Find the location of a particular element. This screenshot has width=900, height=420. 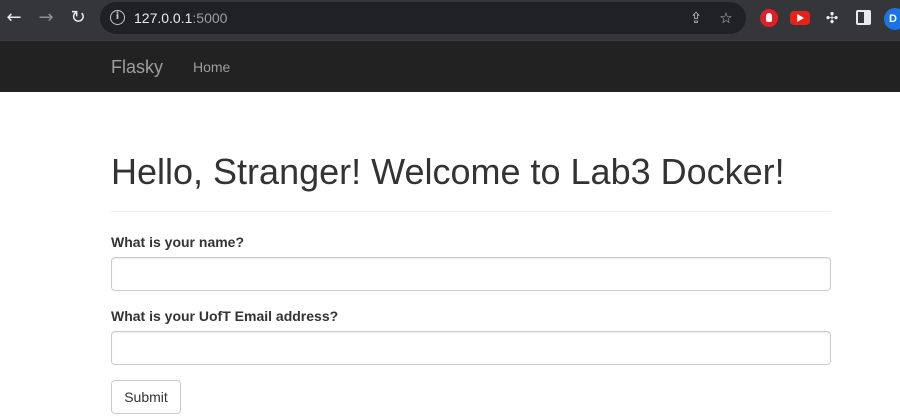

submit-button: Submit is located at coordinates (146, 397).